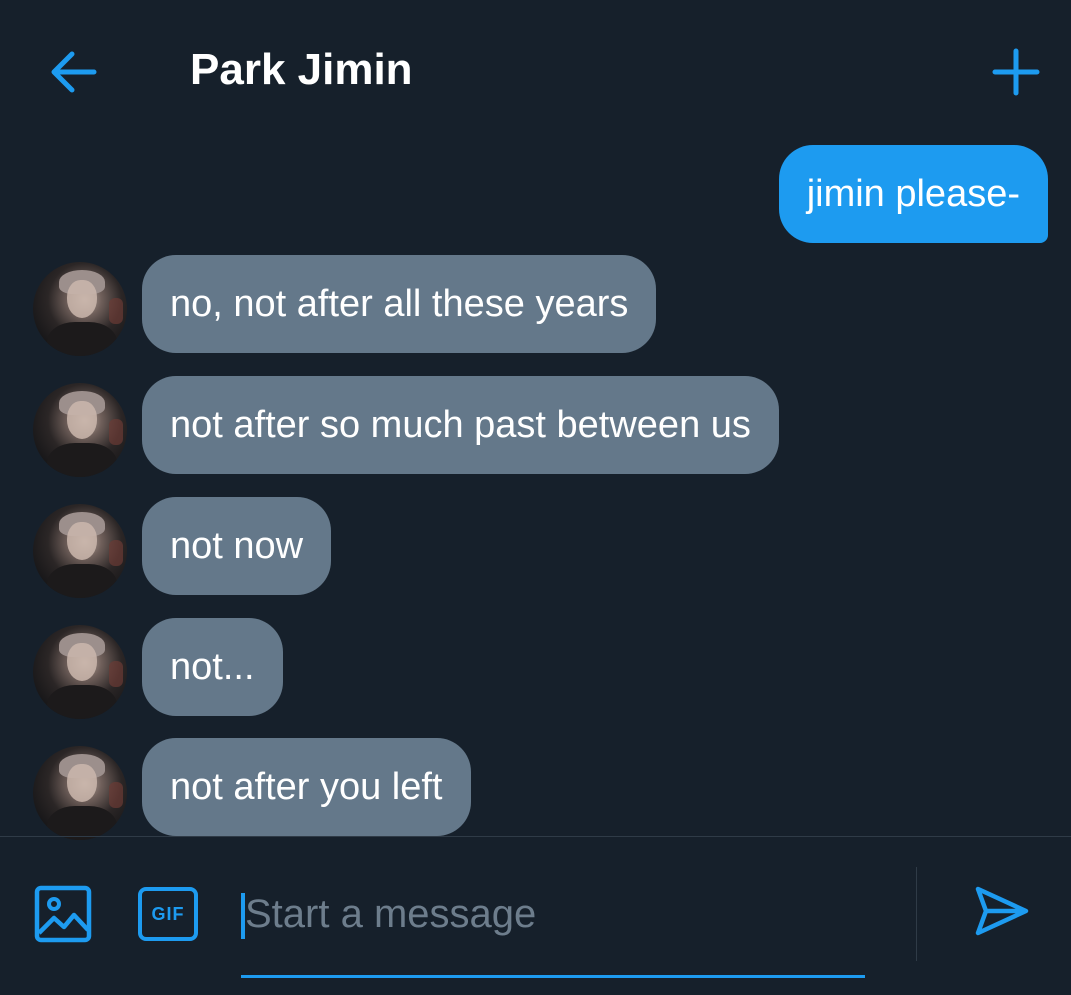 The width and height of the screenshot is (1071, 995). I want to click on composer-divider, so click(916, 914).